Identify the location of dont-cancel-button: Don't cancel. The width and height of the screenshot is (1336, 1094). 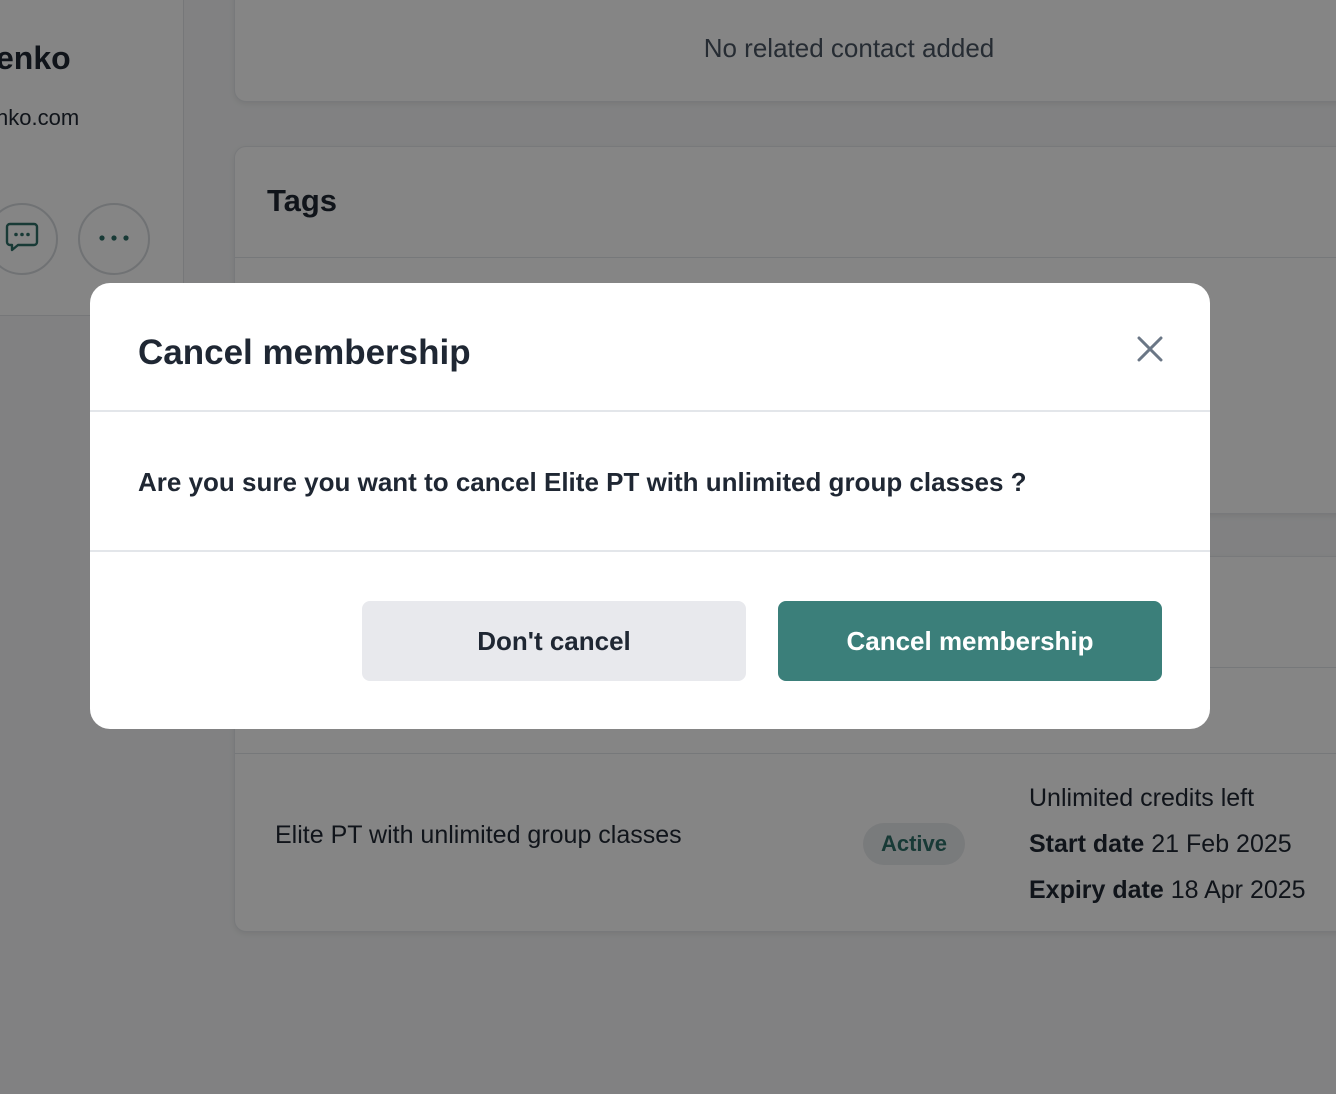
(554, 641).